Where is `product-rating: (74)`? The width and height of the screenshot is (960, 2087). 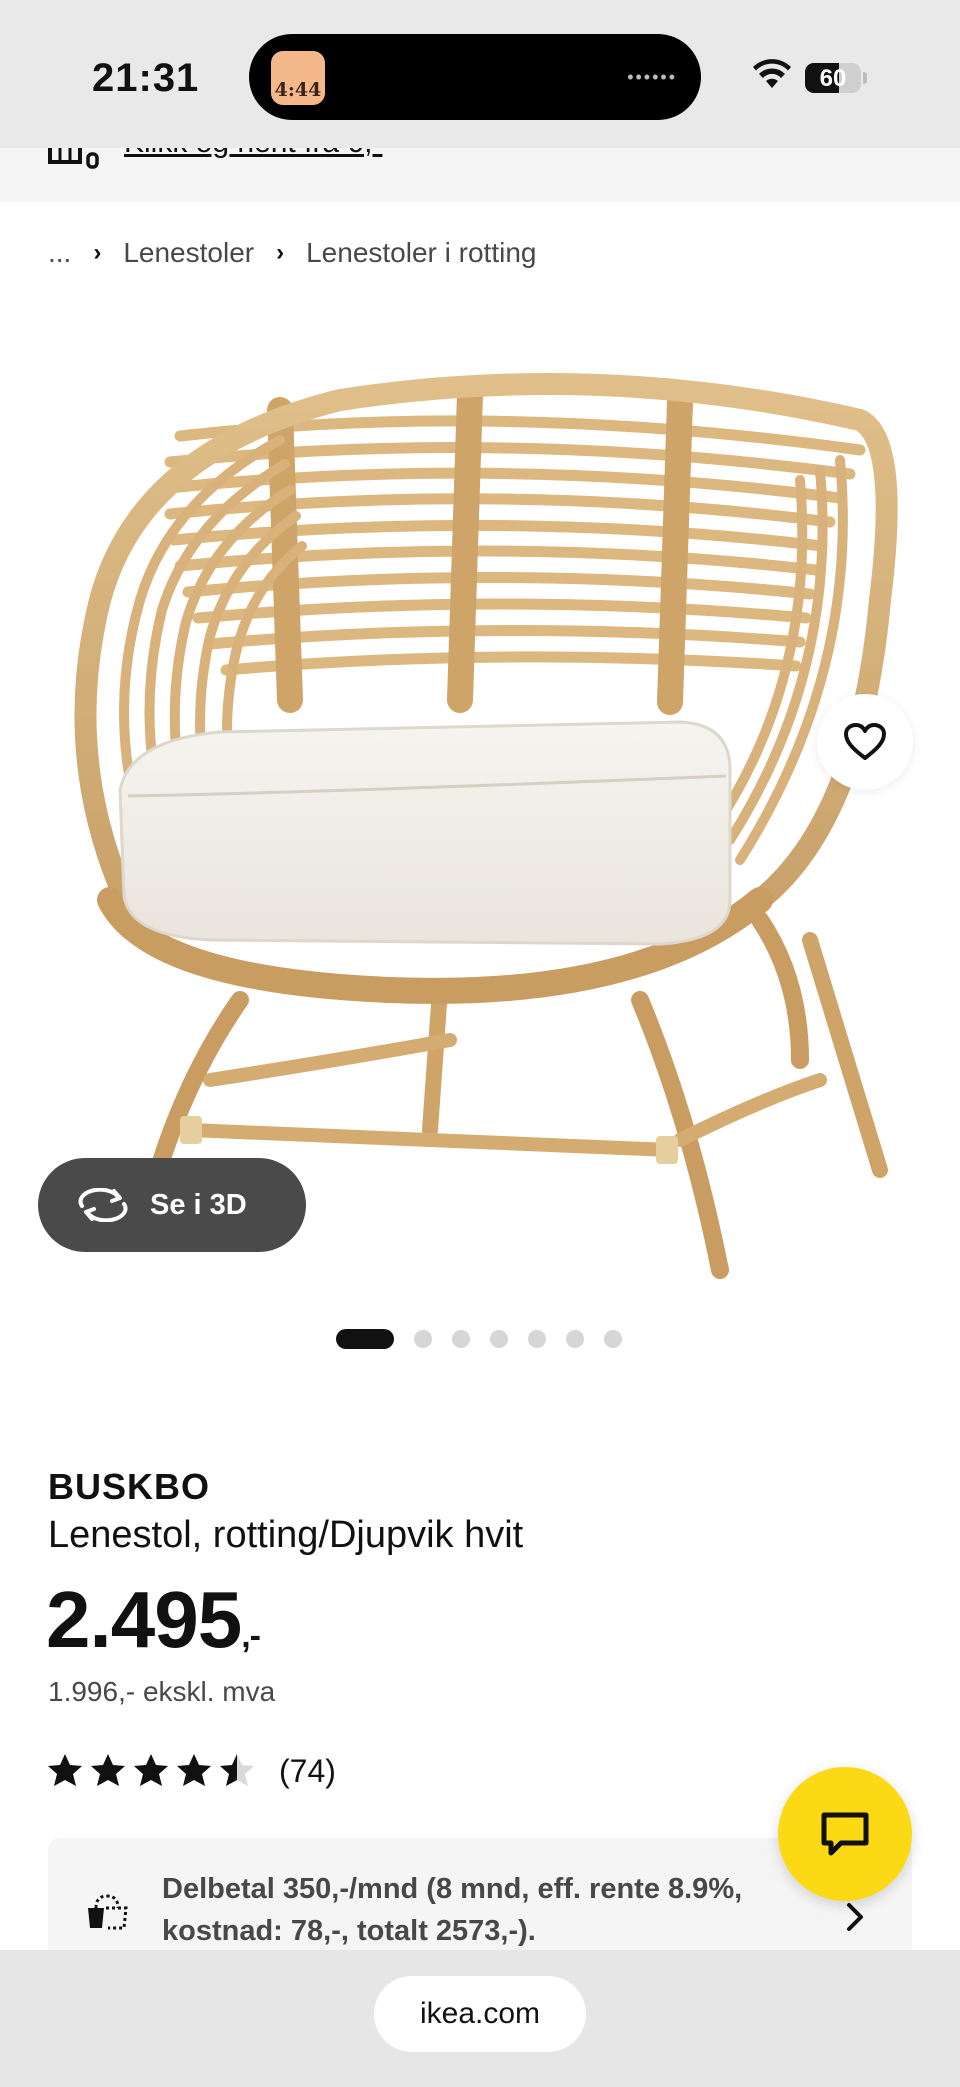 product-rating: (74) is located at coordinates (191, 1771).